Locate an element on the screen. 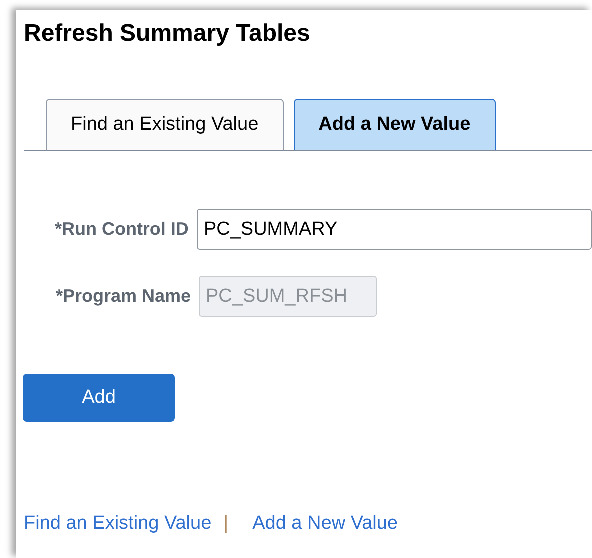 The image size is (592, 558). add-button: Add is located at coordinates (99, 398).